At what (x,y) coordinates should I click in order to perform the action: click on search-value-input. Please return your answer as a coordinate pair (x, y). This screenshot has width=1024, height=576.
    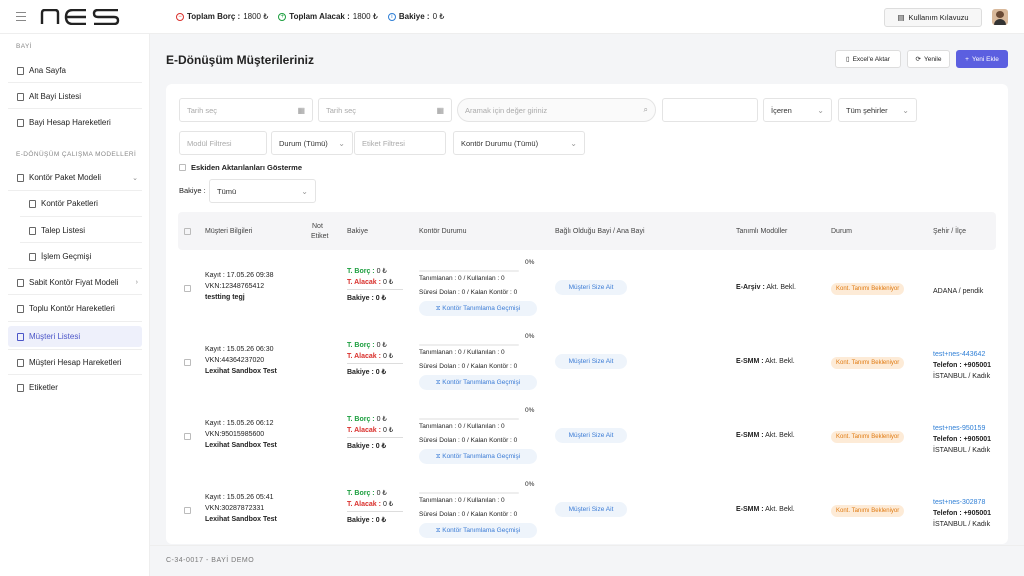
    Looking at the image, I should click on (710, 110).